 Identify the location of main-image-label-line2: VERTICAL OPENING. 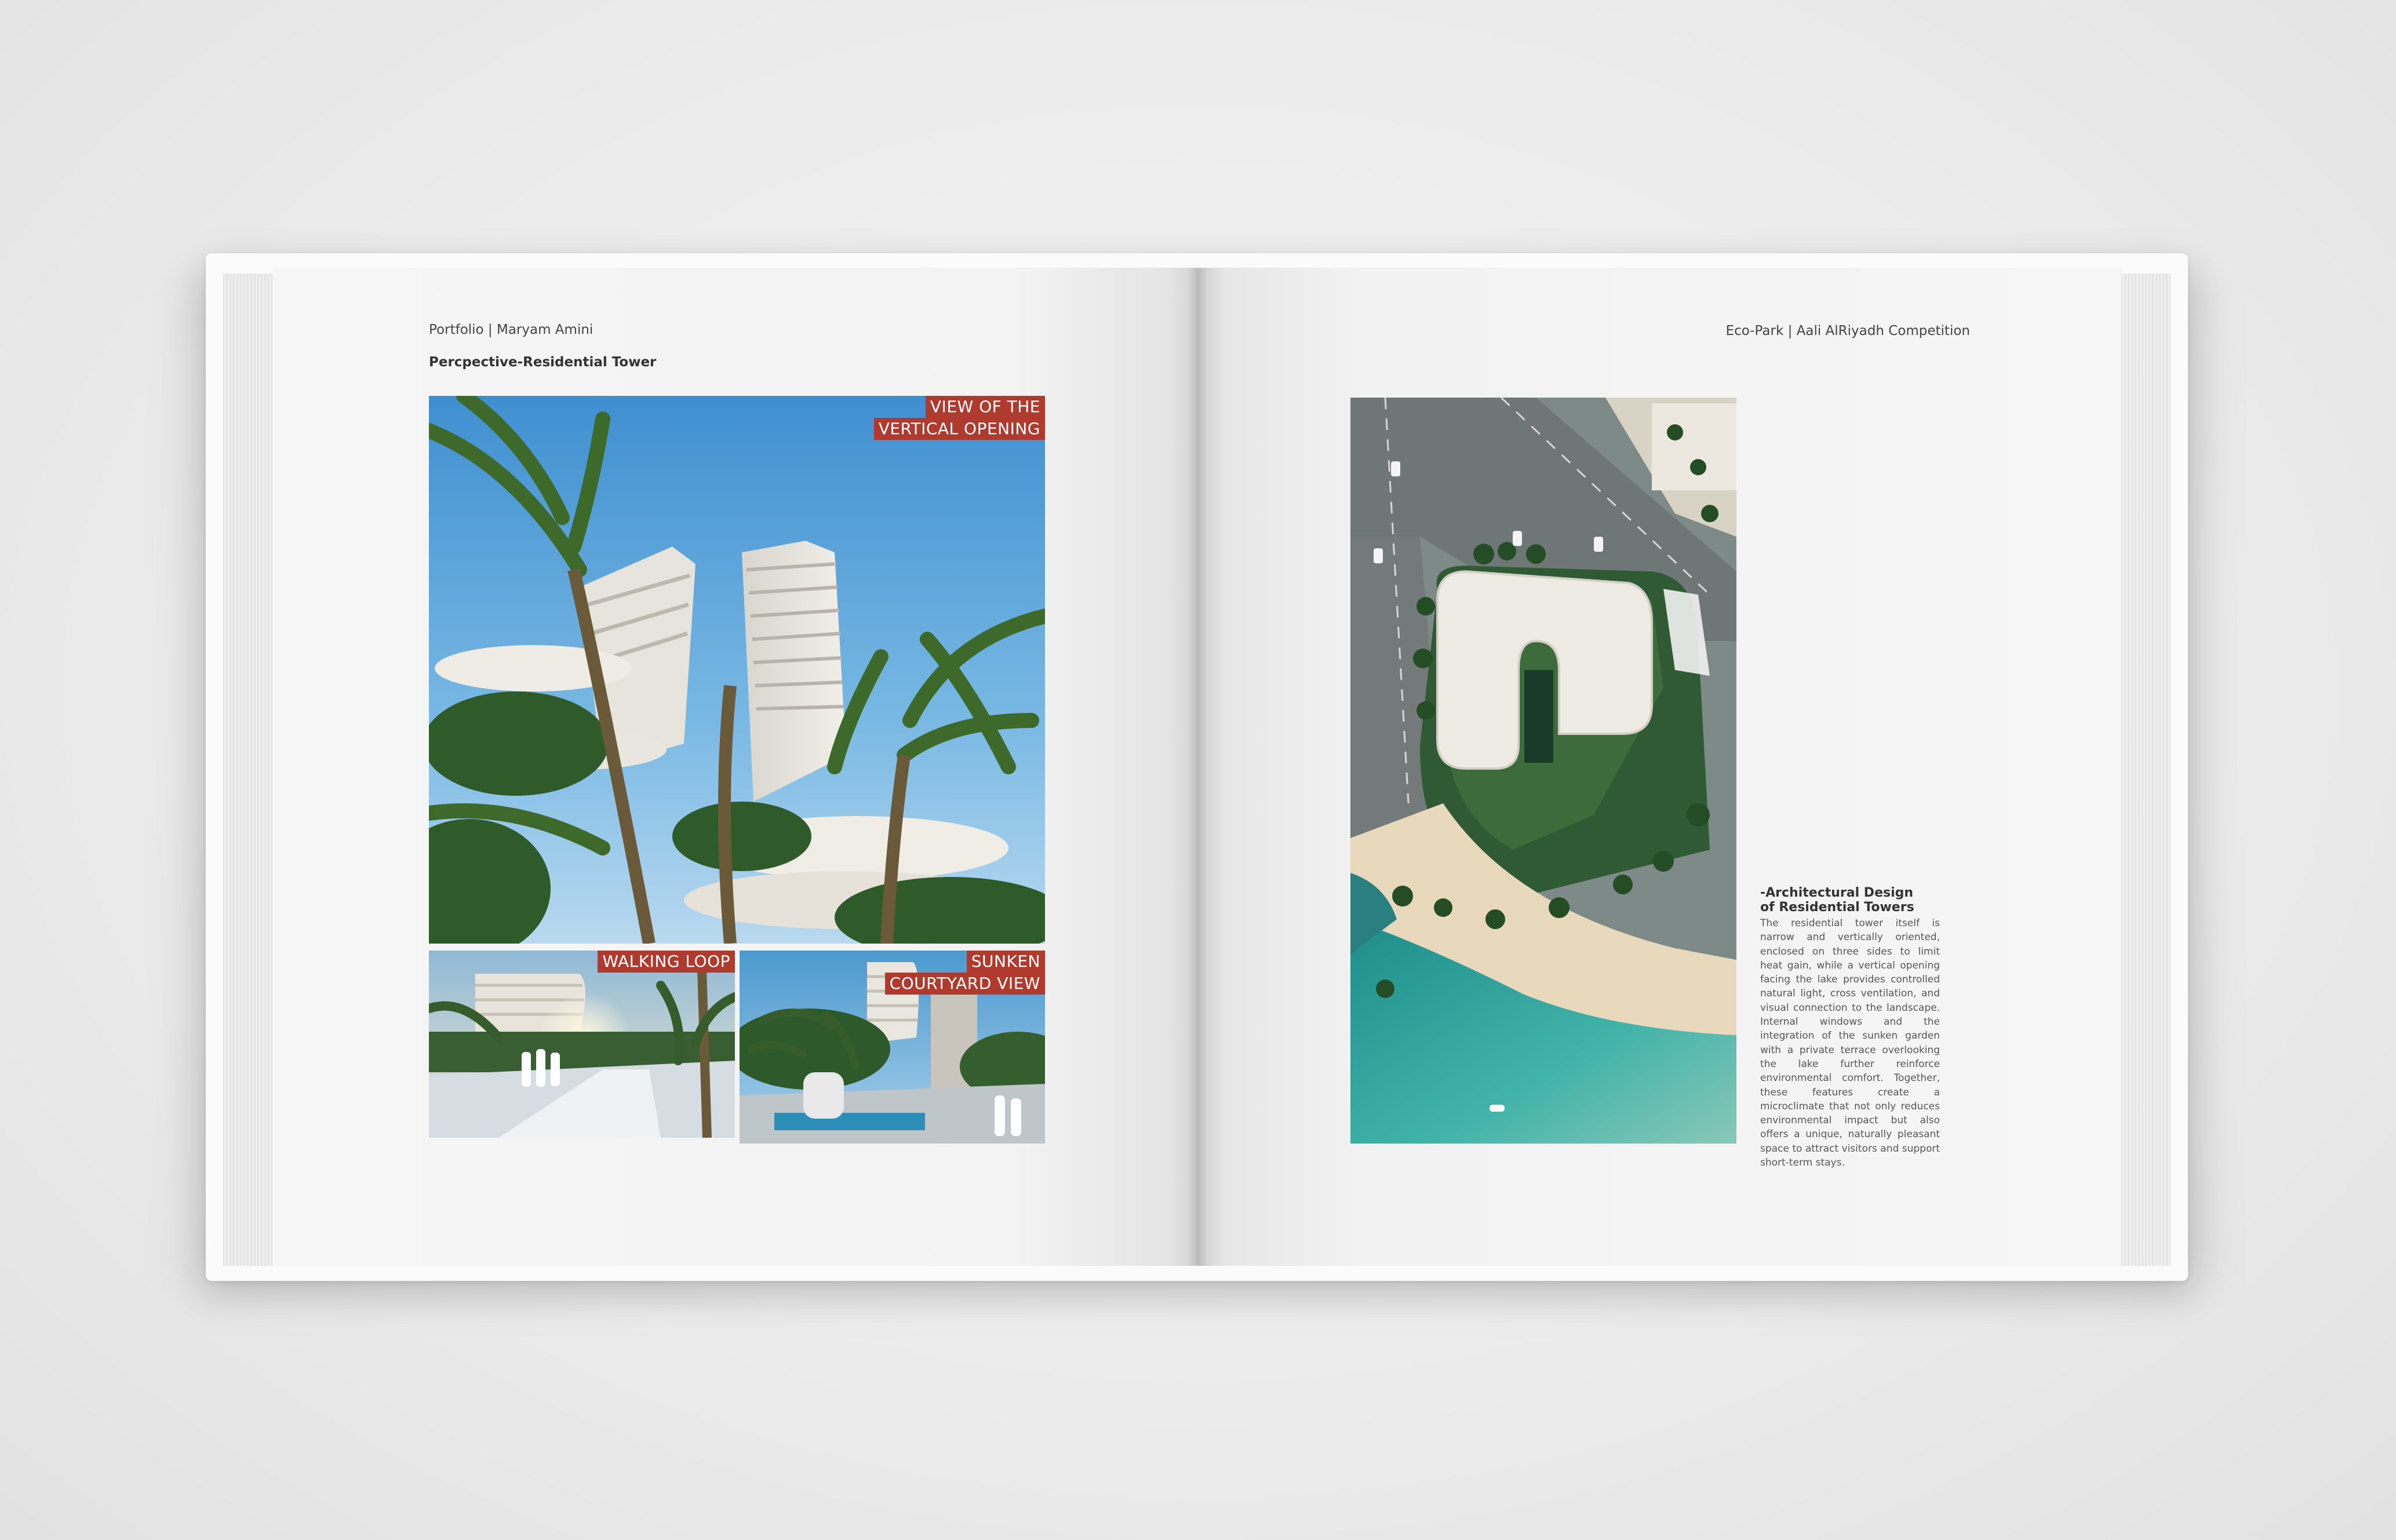
(959, 429).